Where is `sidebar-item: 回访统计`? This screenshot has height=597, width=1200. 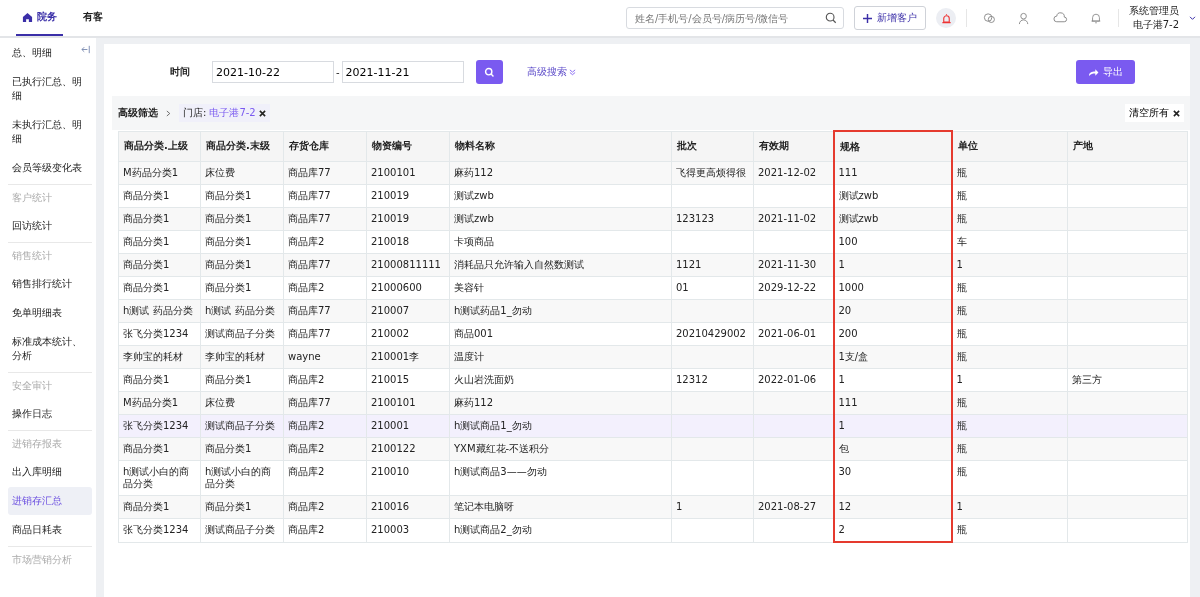 sidebar-item: 回访统计 is located at coordinates (50, 226).